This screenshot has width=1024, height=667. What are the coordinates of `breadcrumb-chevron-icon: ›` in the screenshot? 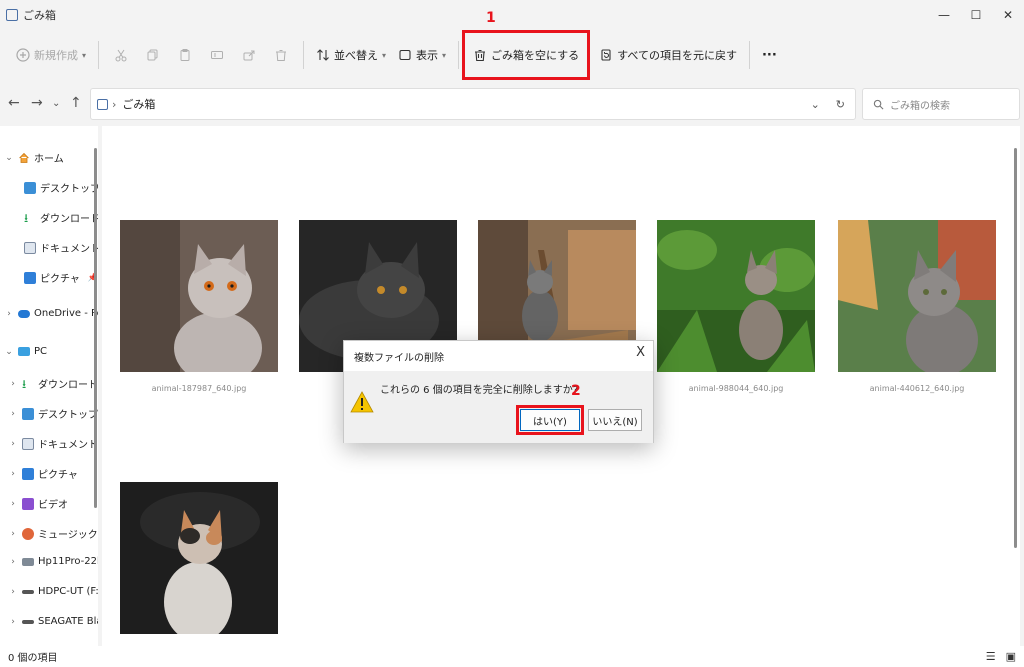 It's located at (114, 104).